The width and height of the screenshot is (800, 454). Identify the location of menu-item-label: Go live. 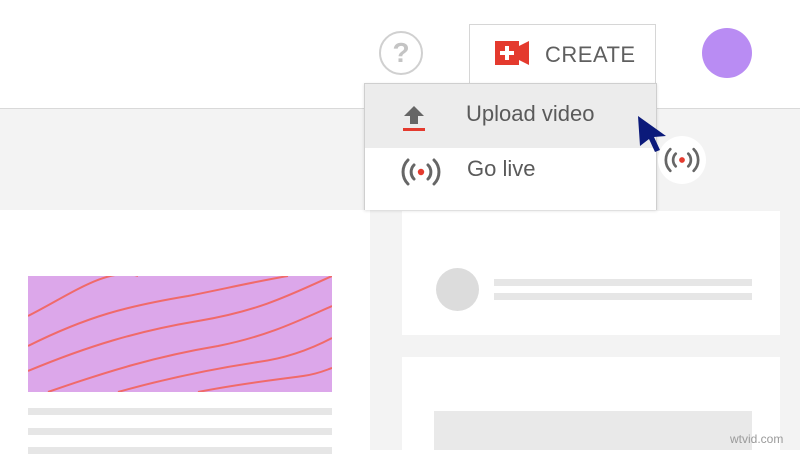
(501, 168).